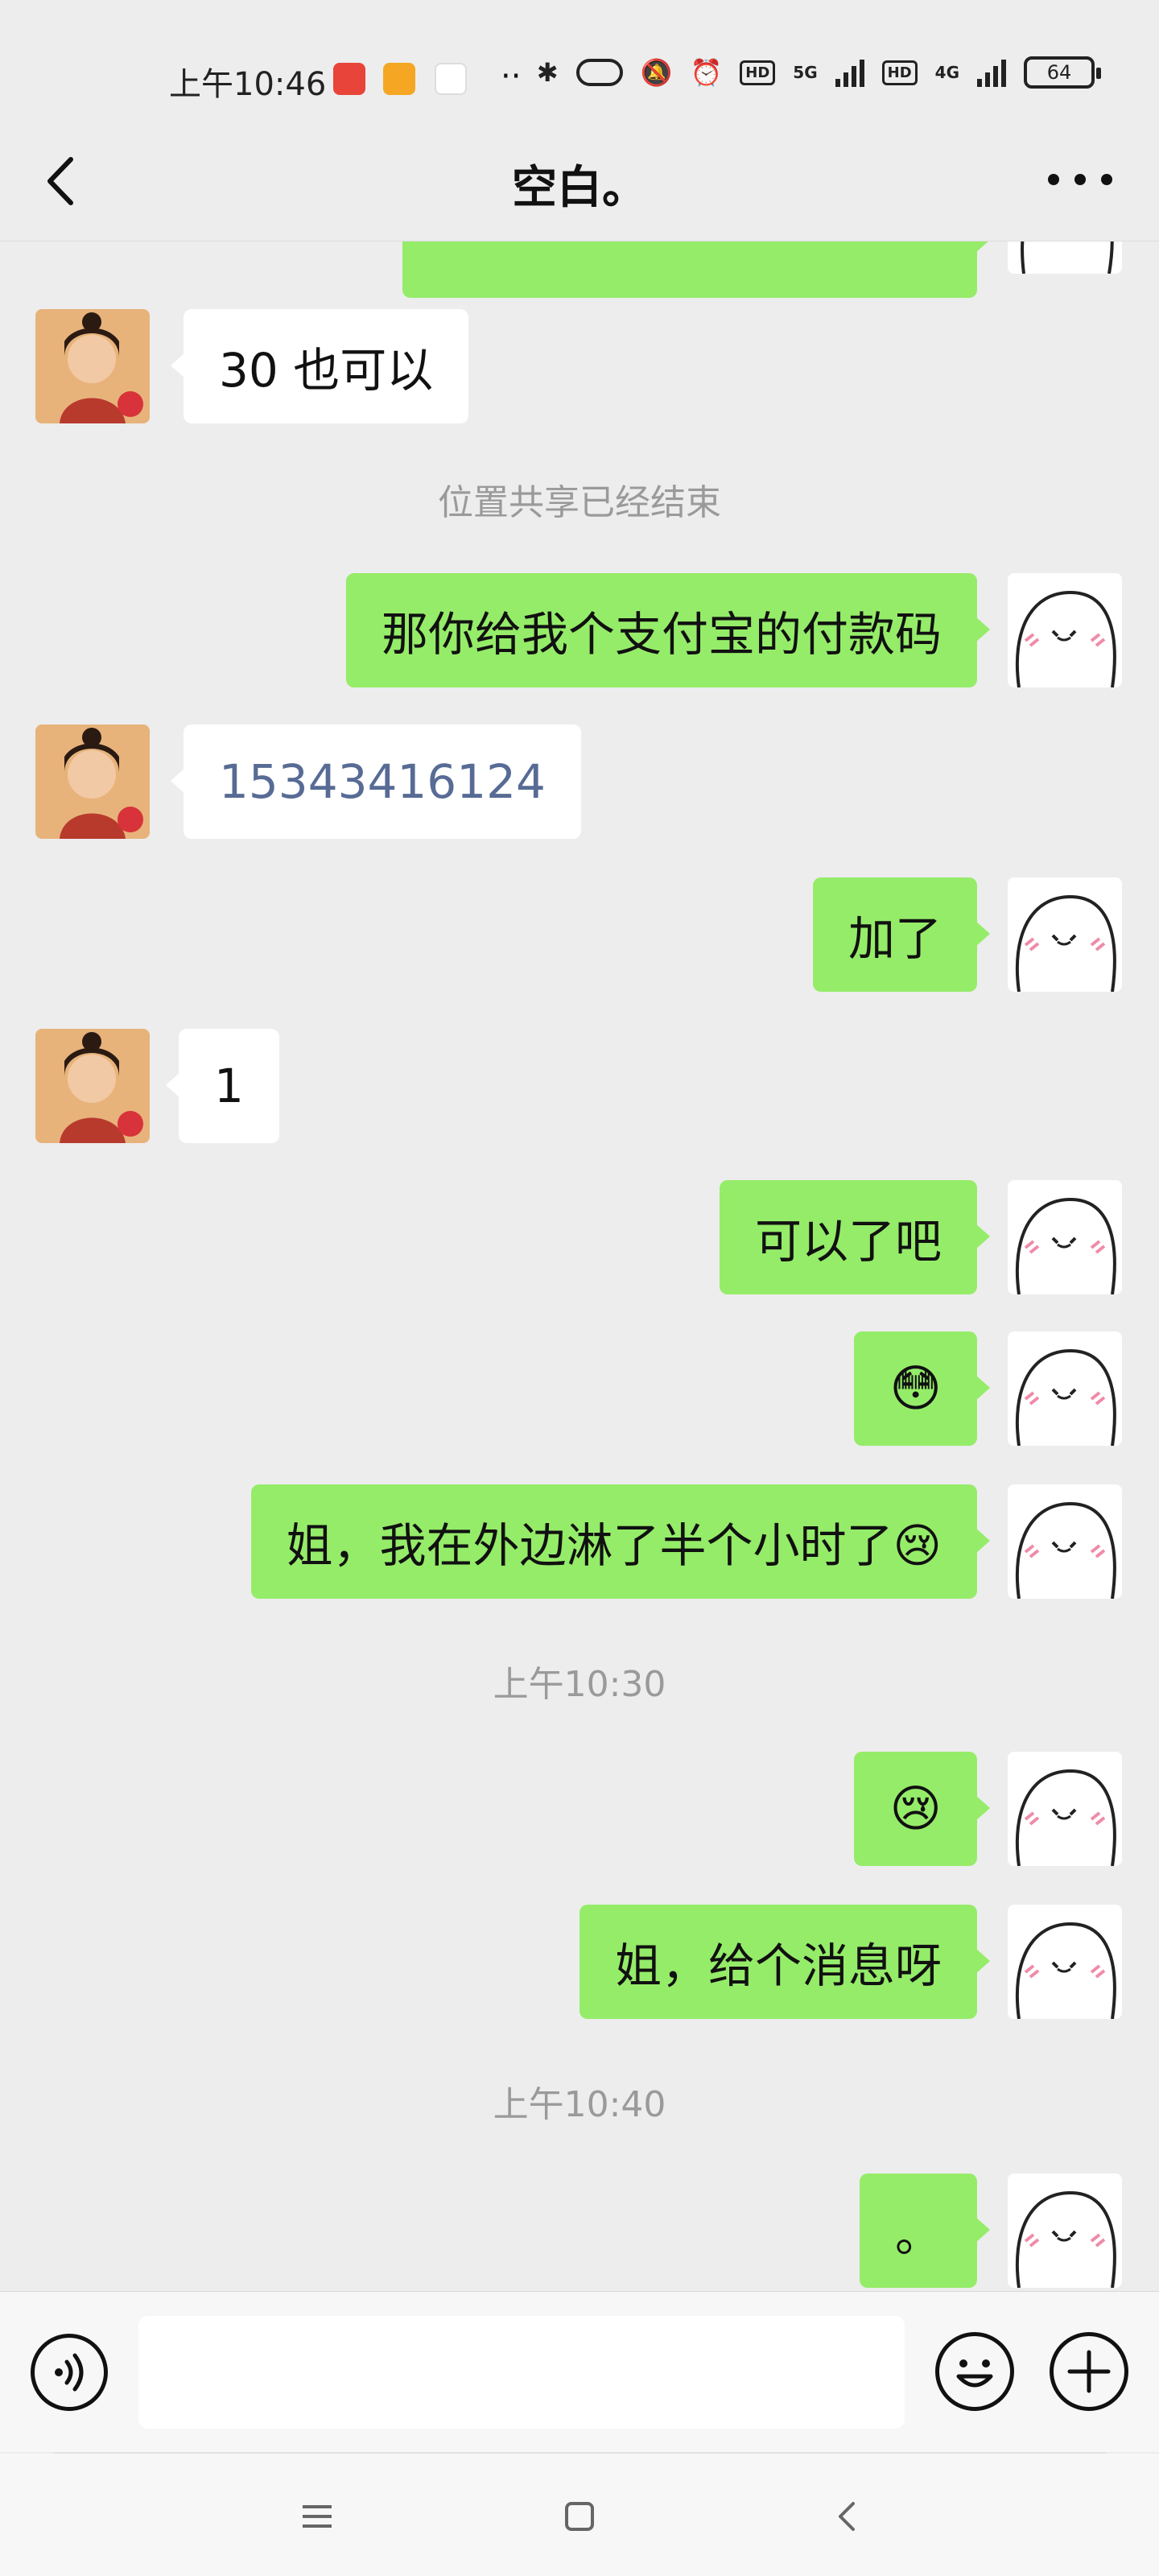 The image size is (1159, 2576). I want to click on message-bubble: 30 也可以, so click(319, 366).